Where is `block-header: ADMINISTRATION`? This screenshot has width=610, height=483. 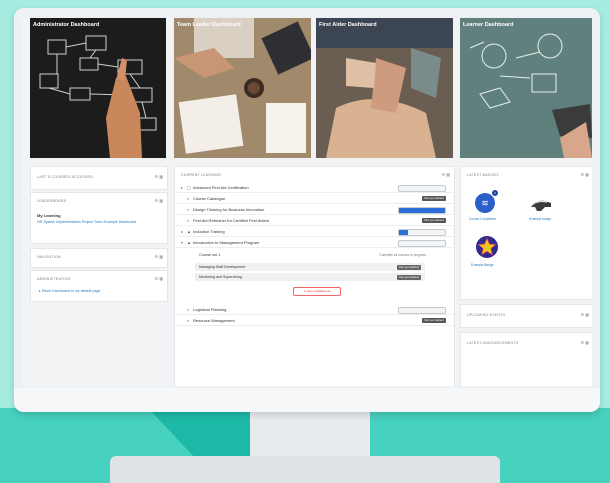
block-header: ADMINISTRATION is located at coordinates (54, 279).